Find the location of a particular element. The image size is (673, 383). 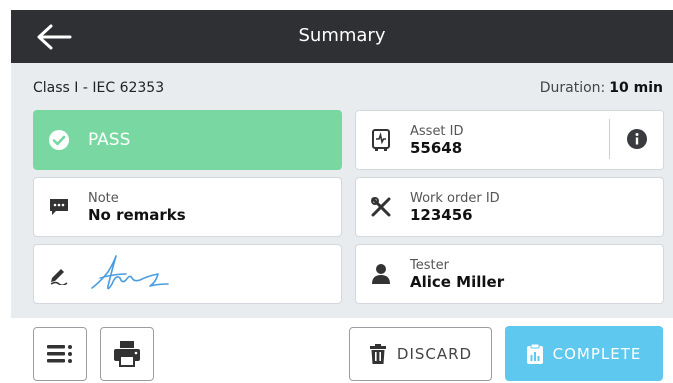

menu-list-button is located at coordinates (60, 354).